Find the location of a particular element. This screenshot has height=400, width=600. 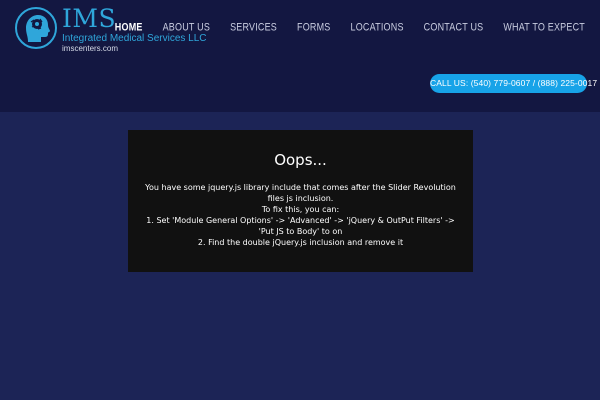

call-us-button: CALL US: (540) 779-0607 / (888) 225-0017 is located at coordinates (513, 83).